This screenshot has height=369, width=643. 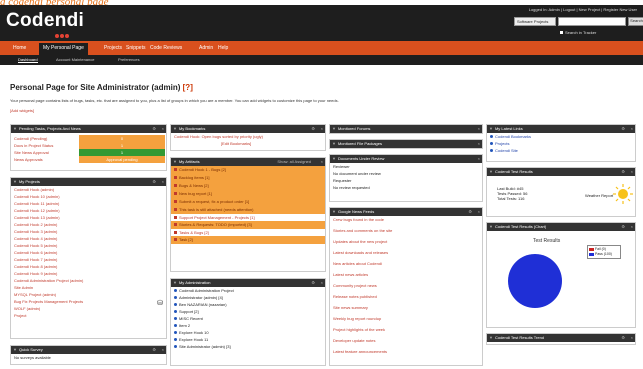 What do you see at coordinates (88, 273) in the screenshot?
I see `project-item: Codendi Hook 9 (admin)` at bounding box center [88, 273].